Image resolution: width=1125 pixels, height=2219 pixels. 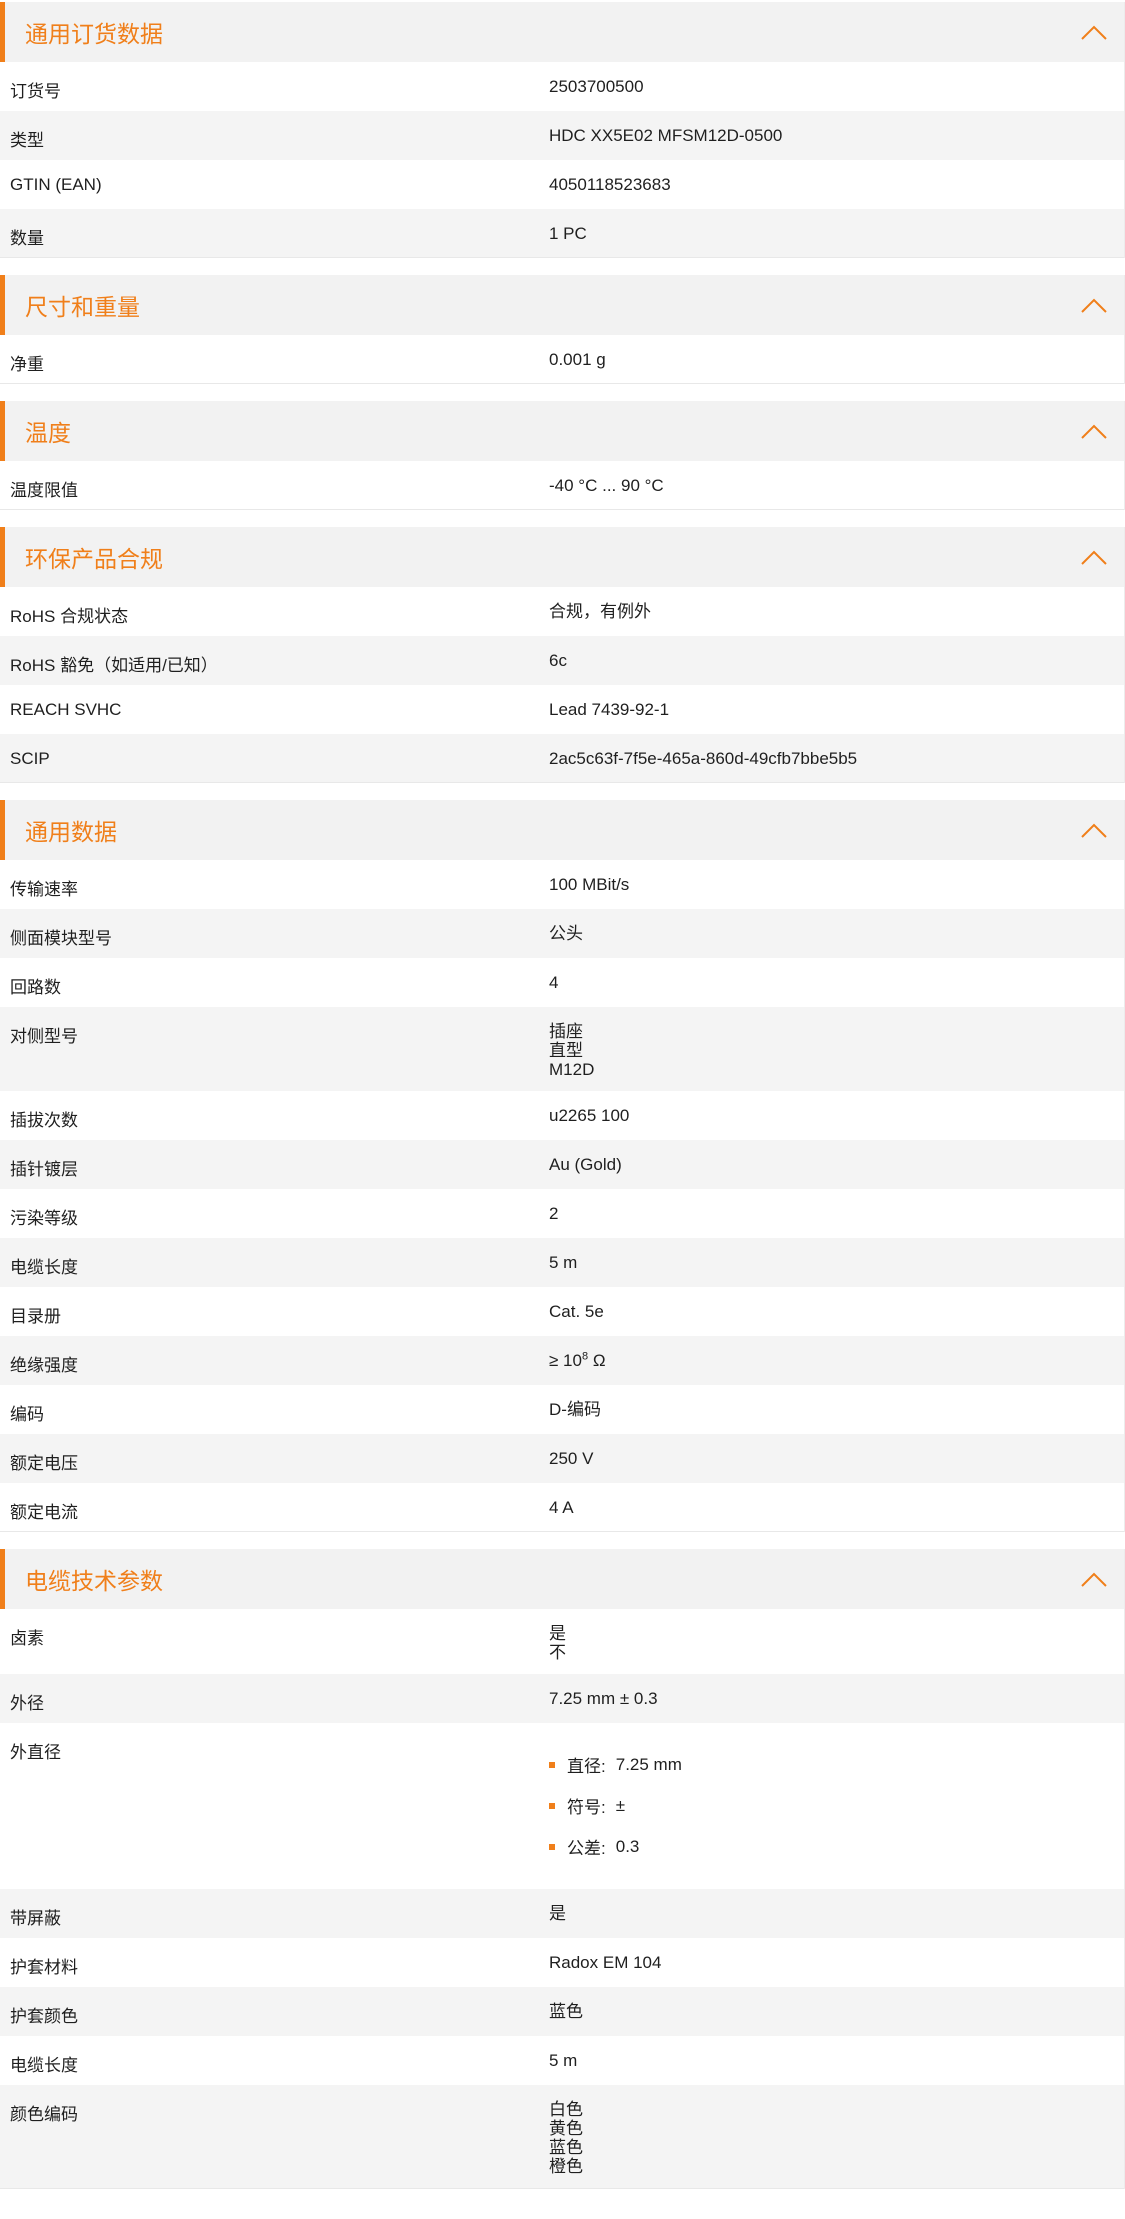 I want to click on value-text: 橙色, so click(x=566, y=2166).